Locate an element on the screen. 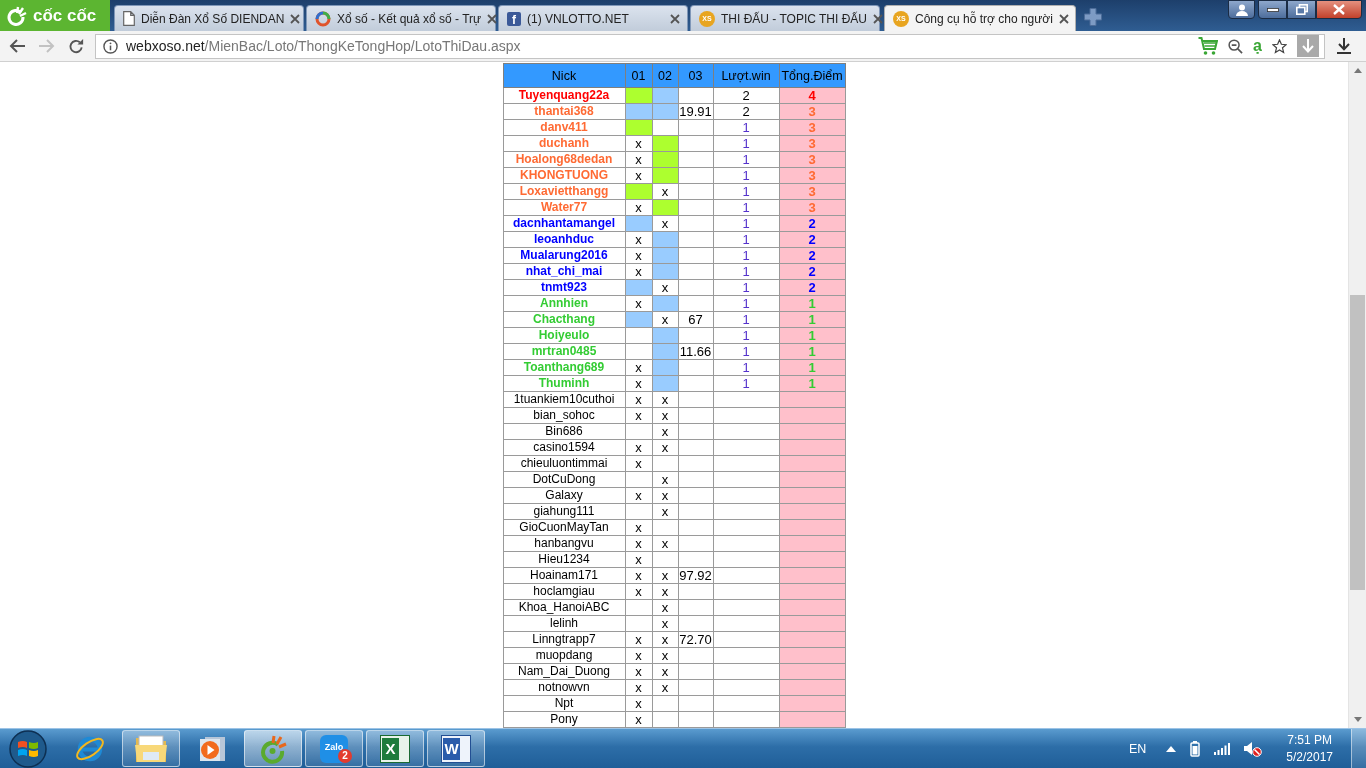  notification-count: 2 is located at coordinates (345, 756).